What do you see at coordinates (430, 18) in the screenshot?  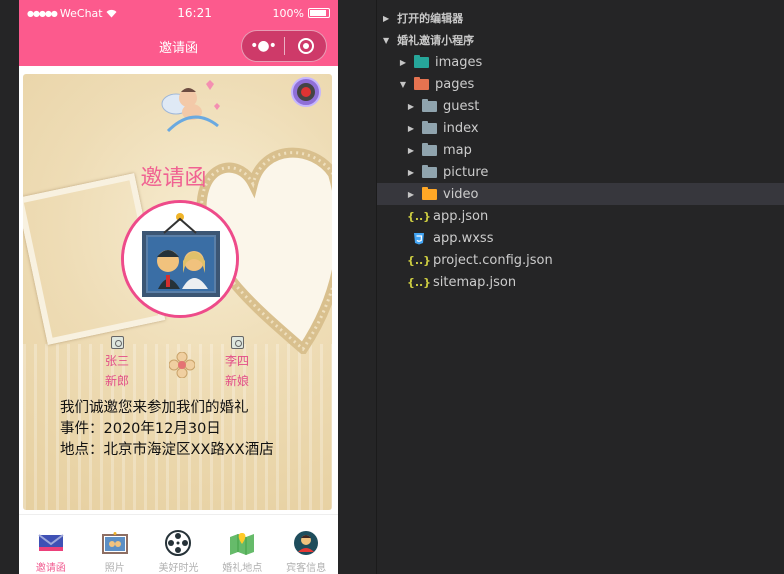 I see `open-editors-label: 打开的编辑器` at bounding box center [430, 18].